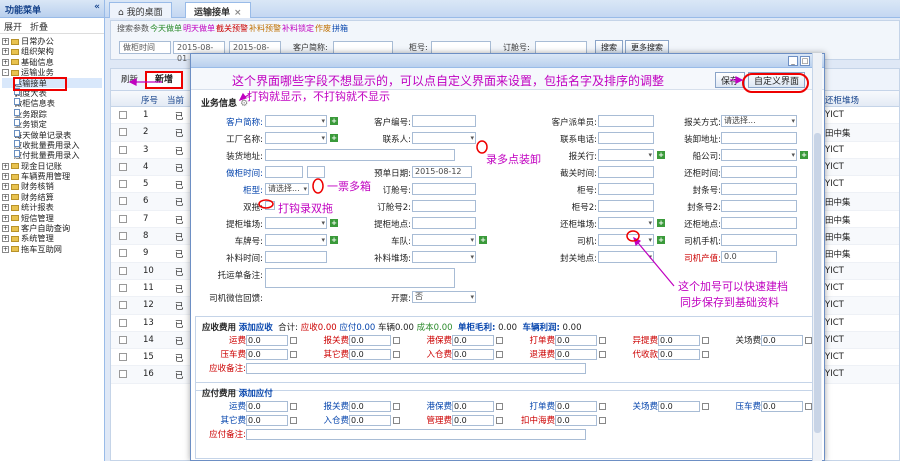 The width and height of the screenshot is (900, 461). Describe the element at coordinates (52, 103) in the screenshot. I see `sidebar-item: 做柜信息表` at that location.